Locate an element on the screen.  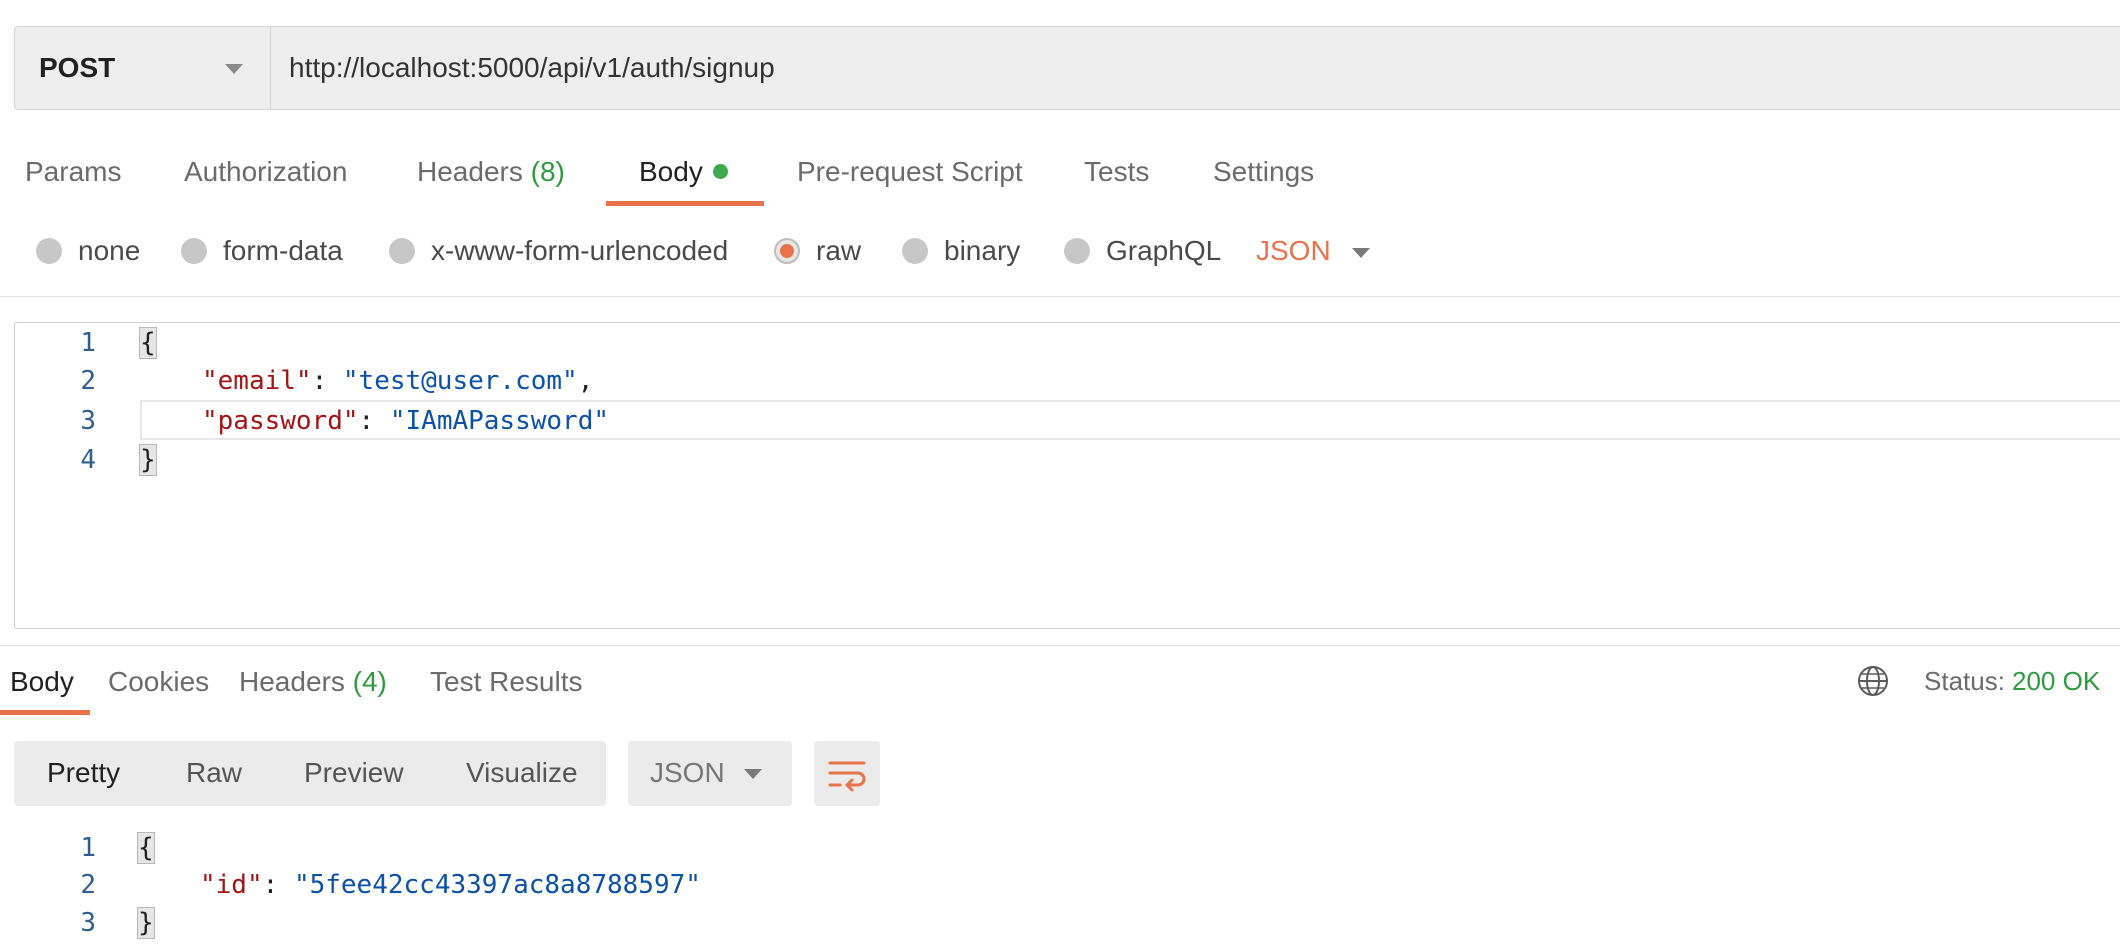
line-number: 4 is located at coordinates (88, 460).